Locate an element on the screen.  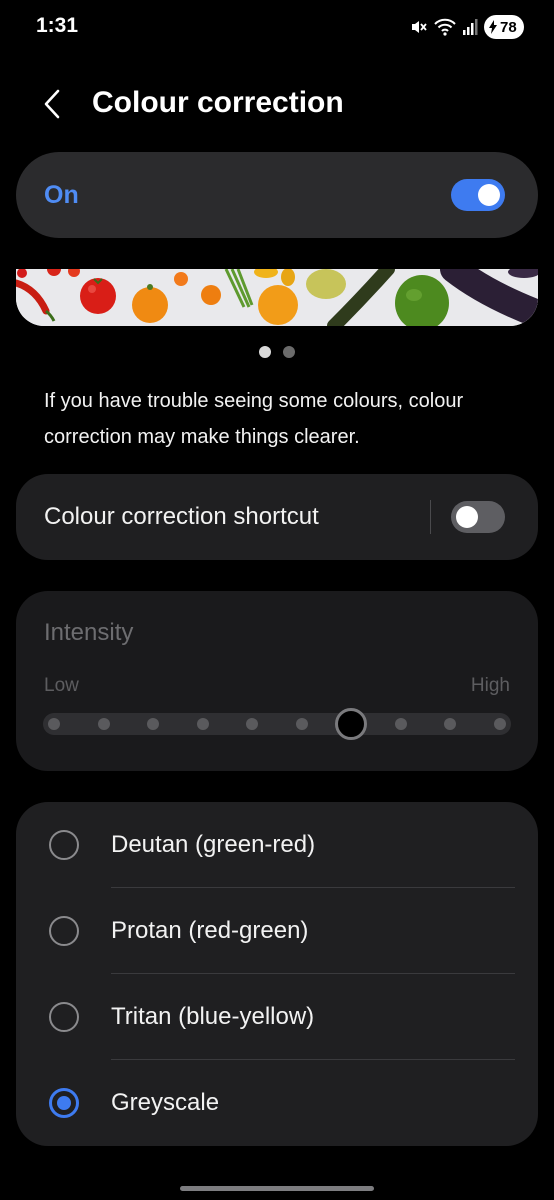
home-indicator is located at coordinates (277, 1188).